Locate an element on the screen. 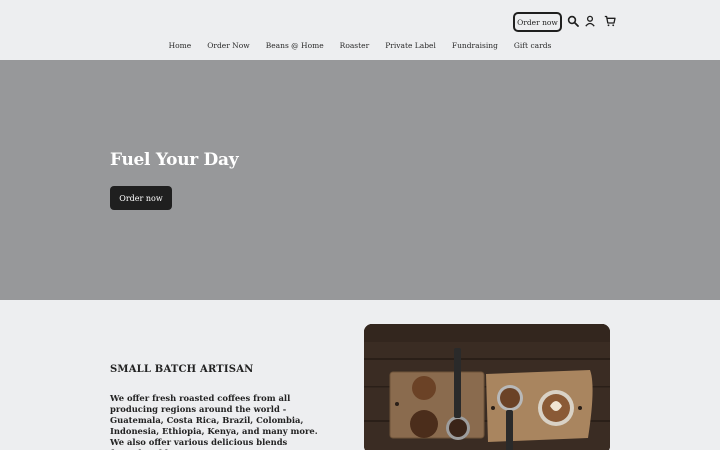 The image size is (720, 450). account-icon is located at coordinates (590, 21).